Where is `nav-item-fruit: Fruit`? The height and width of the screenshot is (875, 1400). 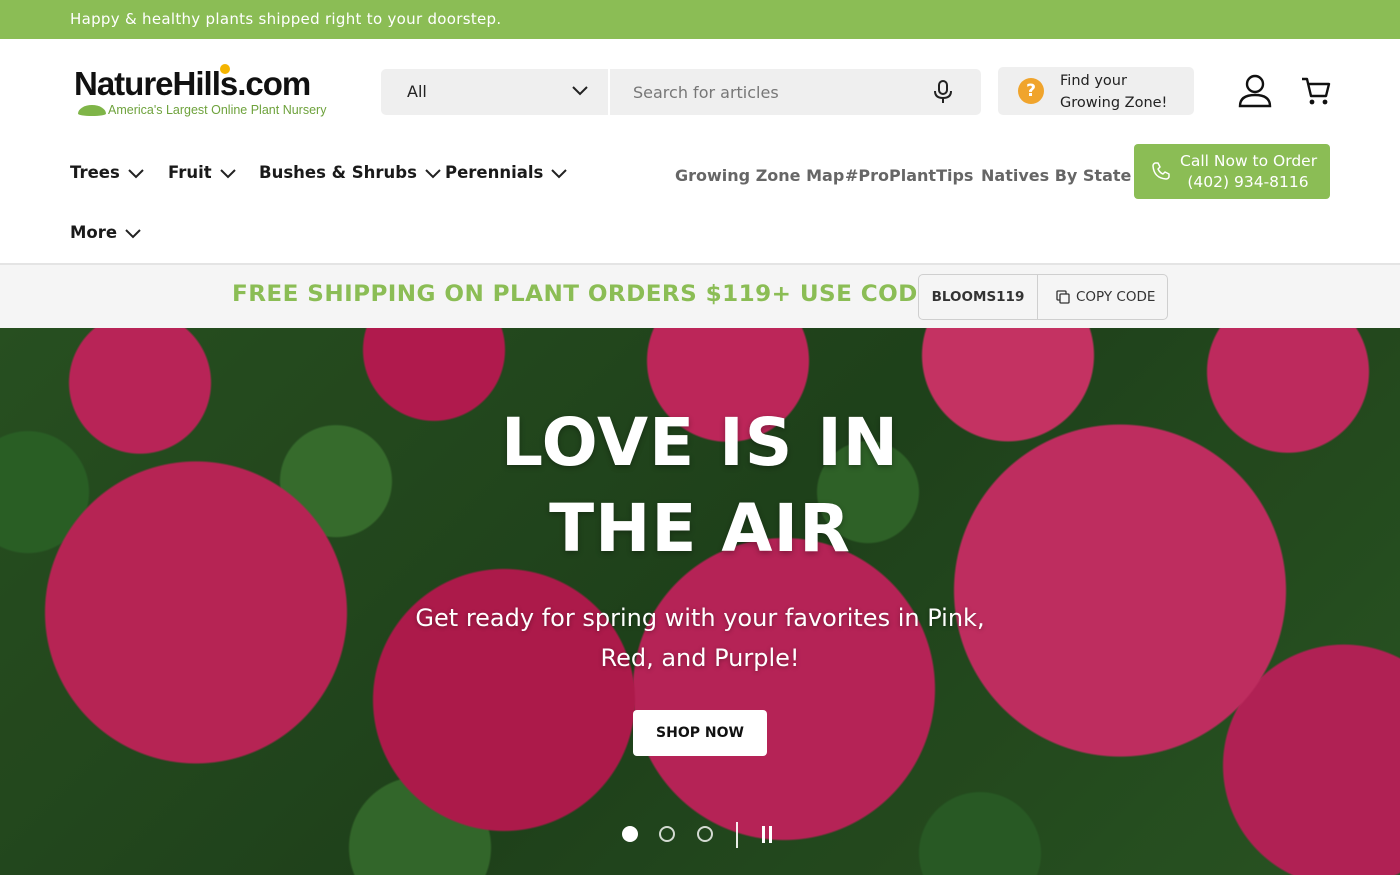
nav-item-fruit: Fruit is located at coordinates (202, 172).